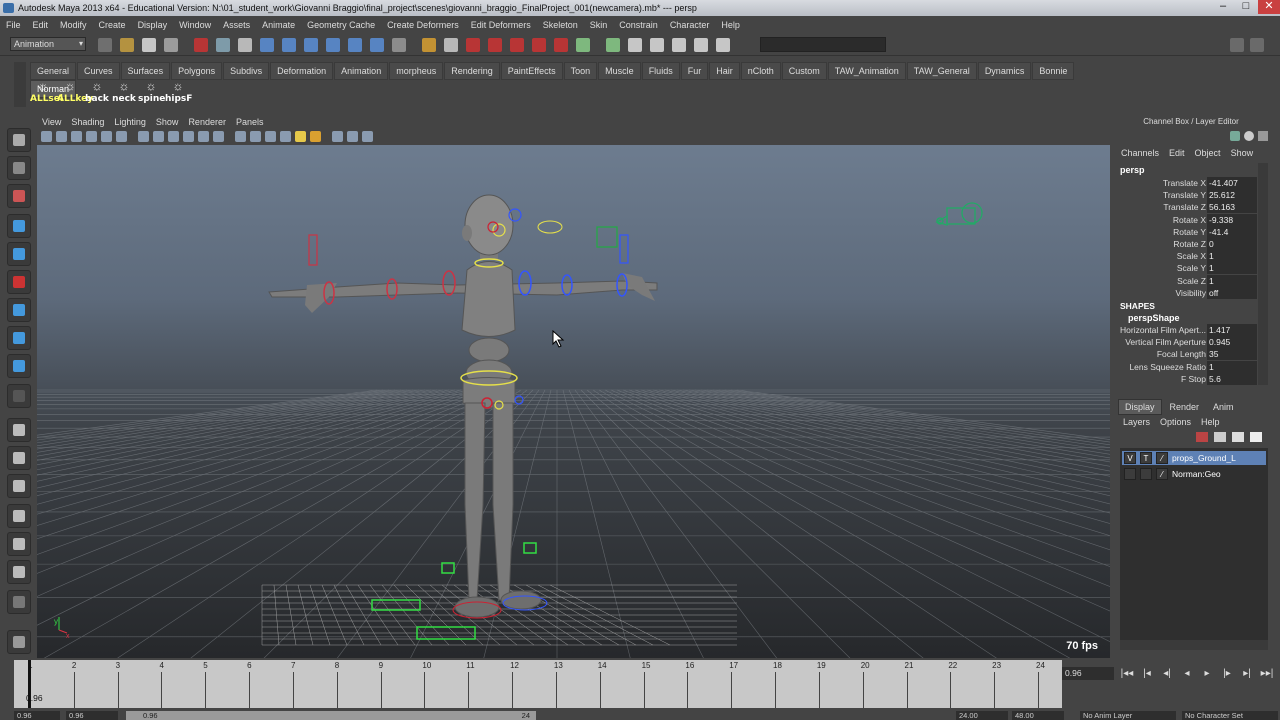  What do you see at coordinates (423, 25) in the screenshot?
I see `menu-create-deformers: Create Deformers` at bounding box center [423, 25].